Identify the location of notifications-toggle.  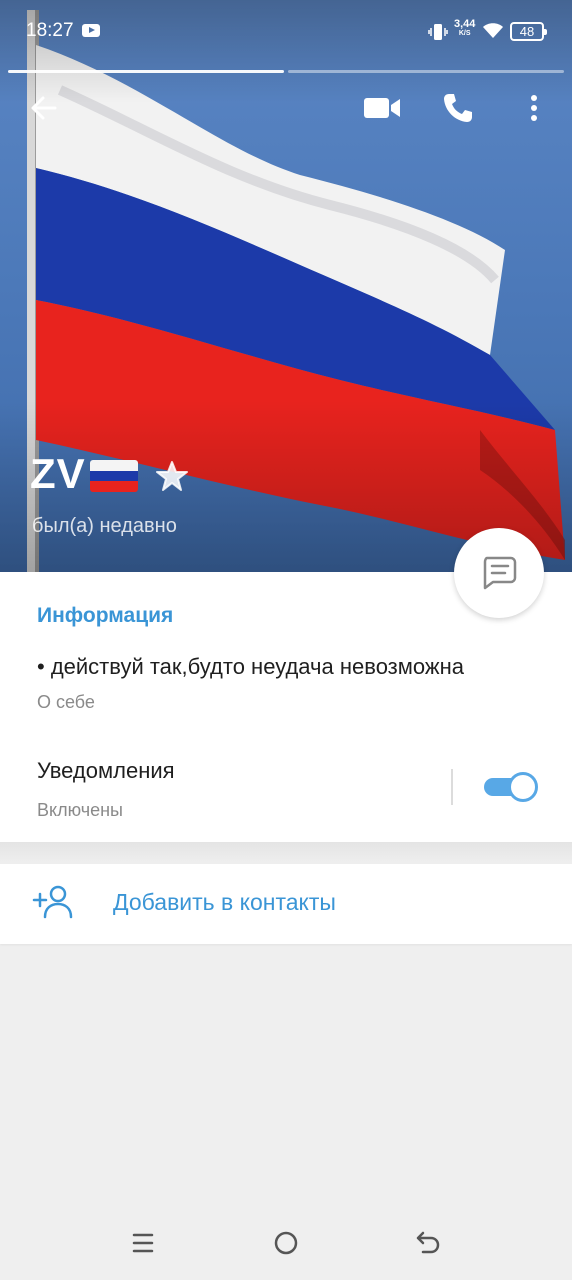
(511, 787).